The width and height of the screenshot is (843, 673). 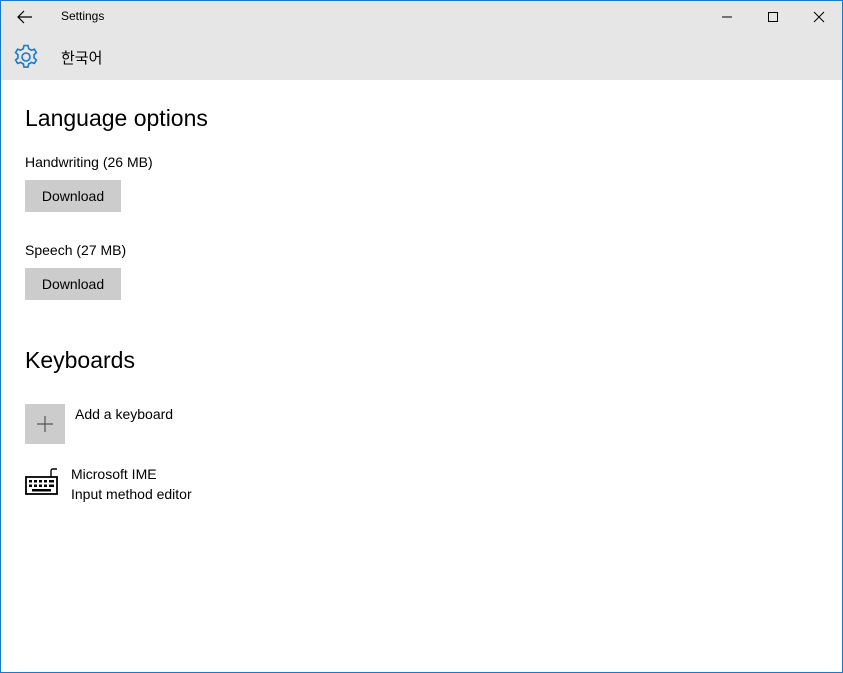 I want to click on back-arrow-icon, so click(x=24, y=17).